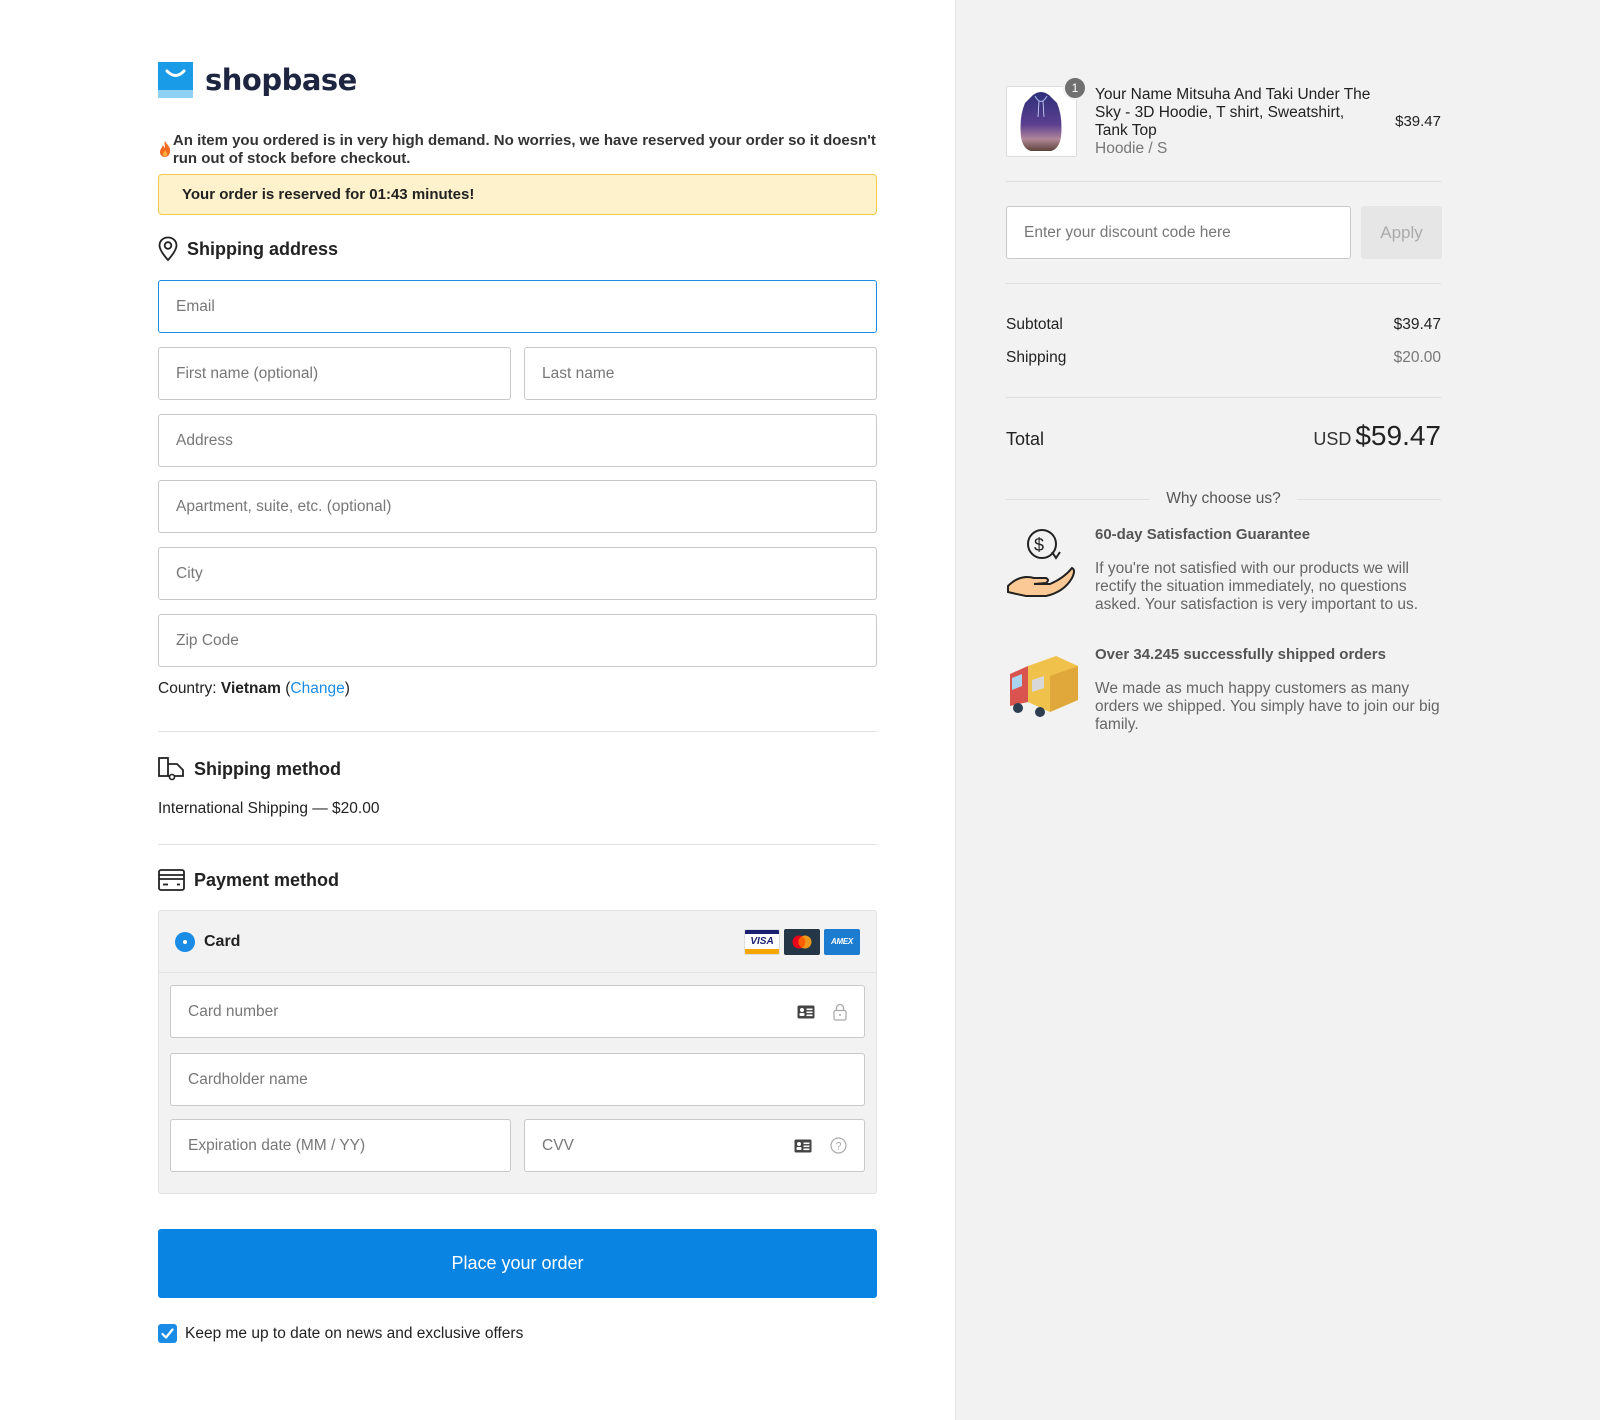  I want to click on last-name-placeholder: Last name, so click(578, 373).